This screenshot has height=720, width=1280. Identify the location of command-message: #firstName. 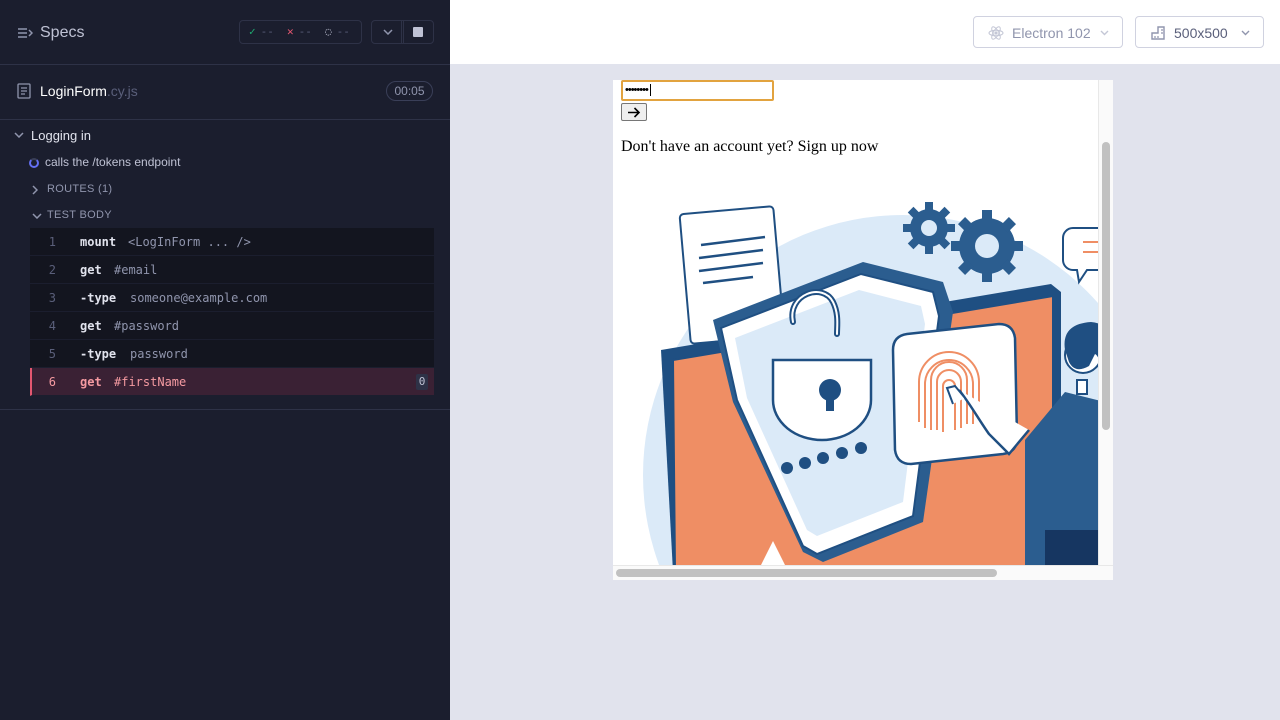
(150, 382).